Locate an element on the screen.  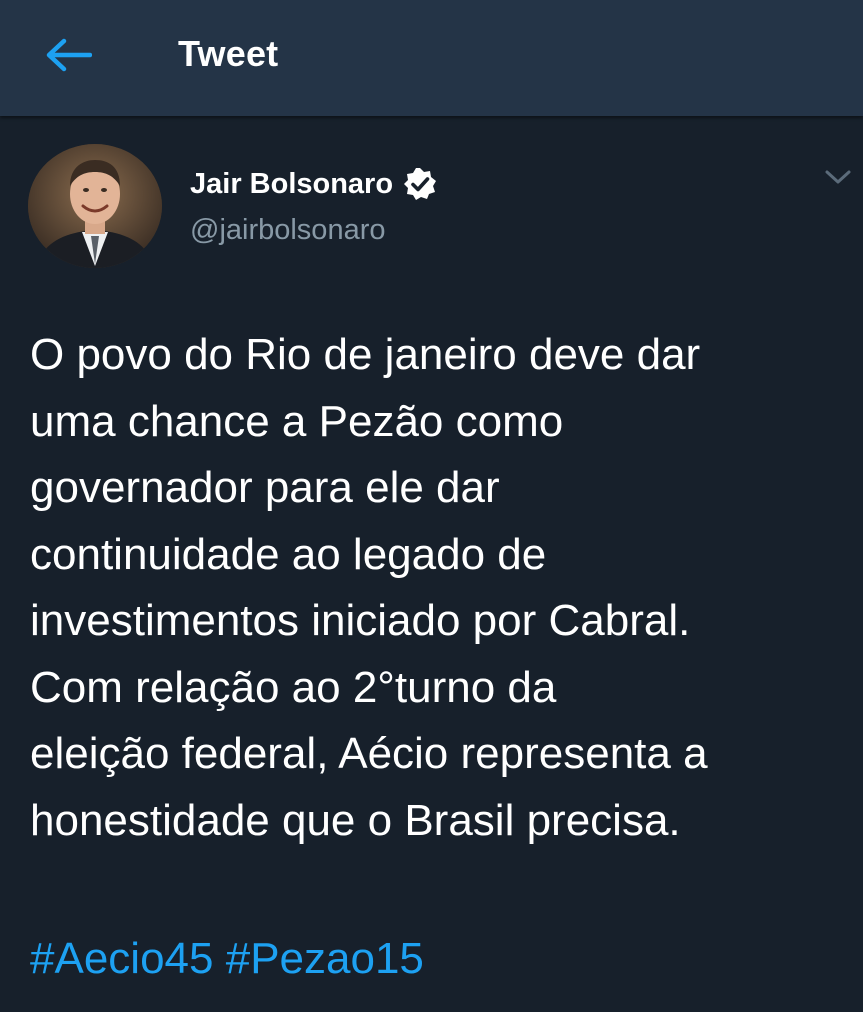
tweet-text-line: uma chance a Pezão como is located at coordinates (297, 421).